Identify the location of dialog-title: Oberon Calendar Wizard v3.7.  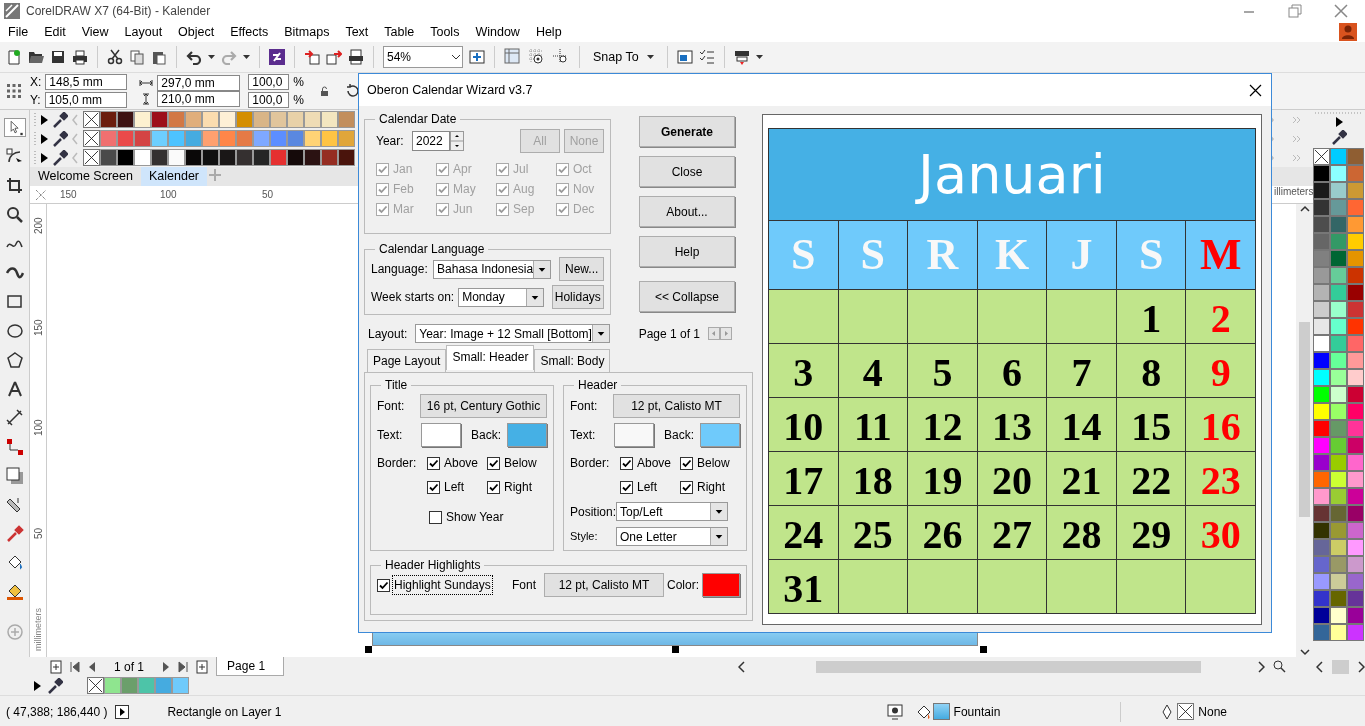
(450, 90).